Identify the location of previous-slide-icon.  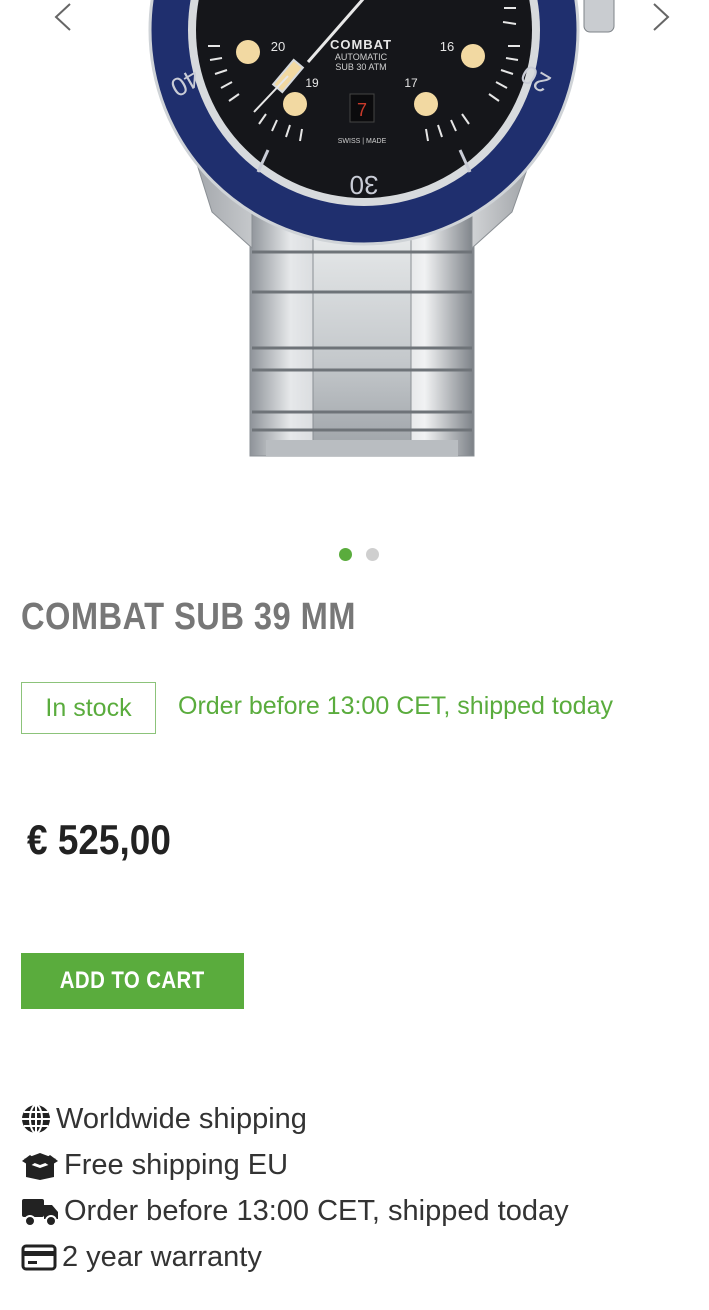
(63, 17).